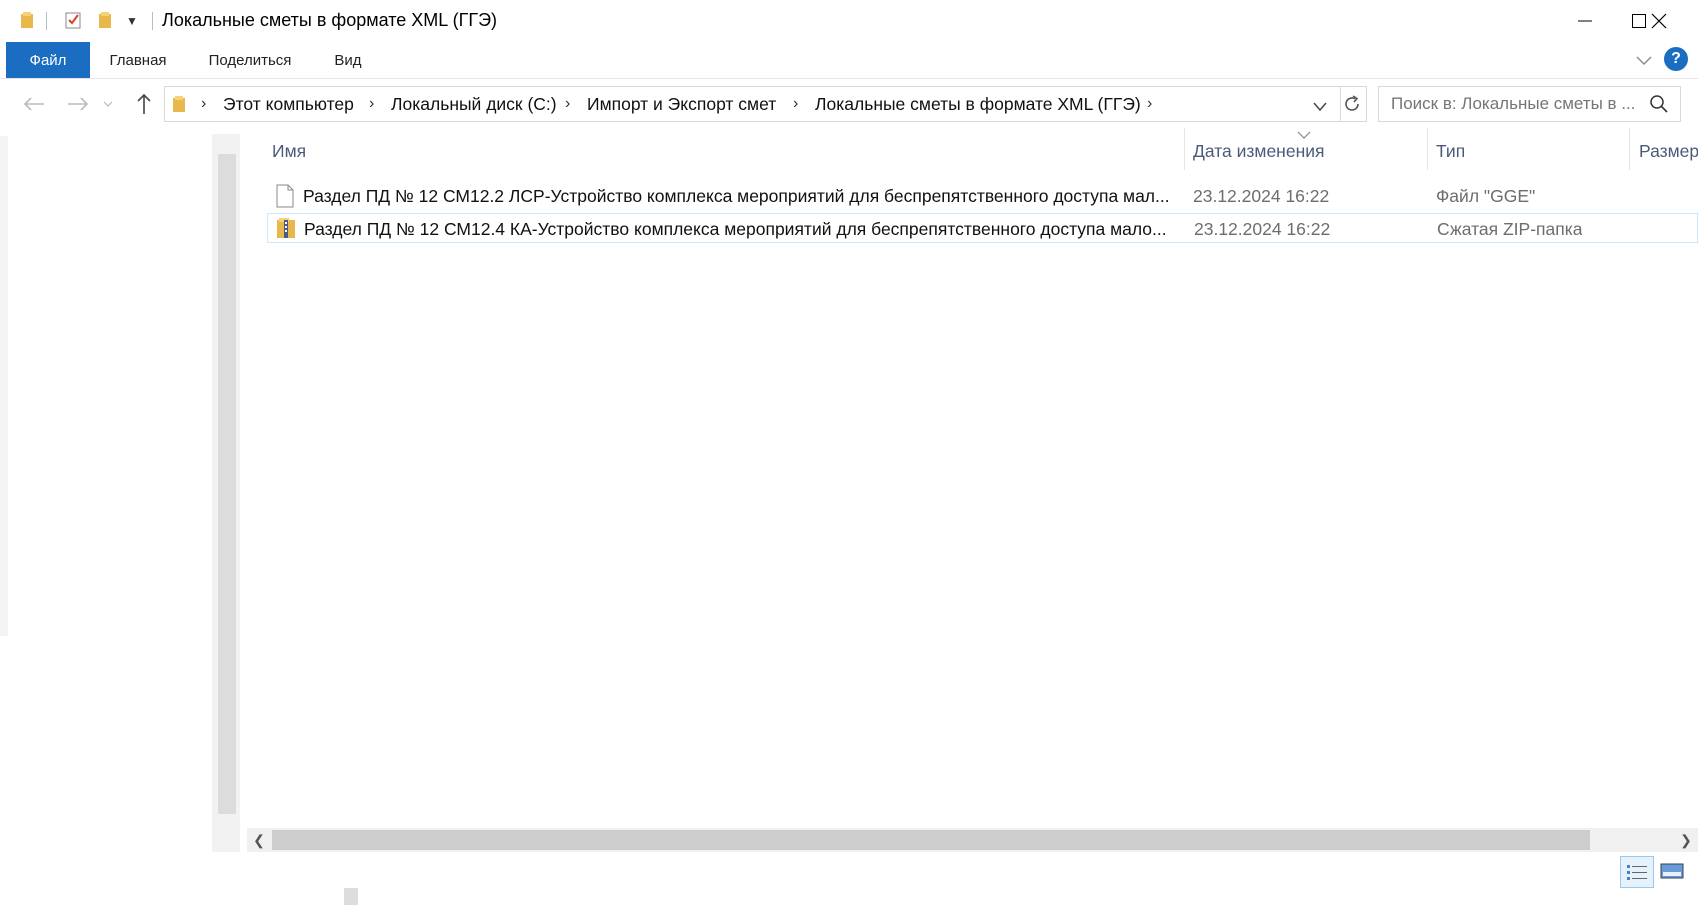 This screenshot has height=905, width=1698. Describe the element at coordinates (4, 386) in the screenshot. I see `left-edge-panel` at that location.